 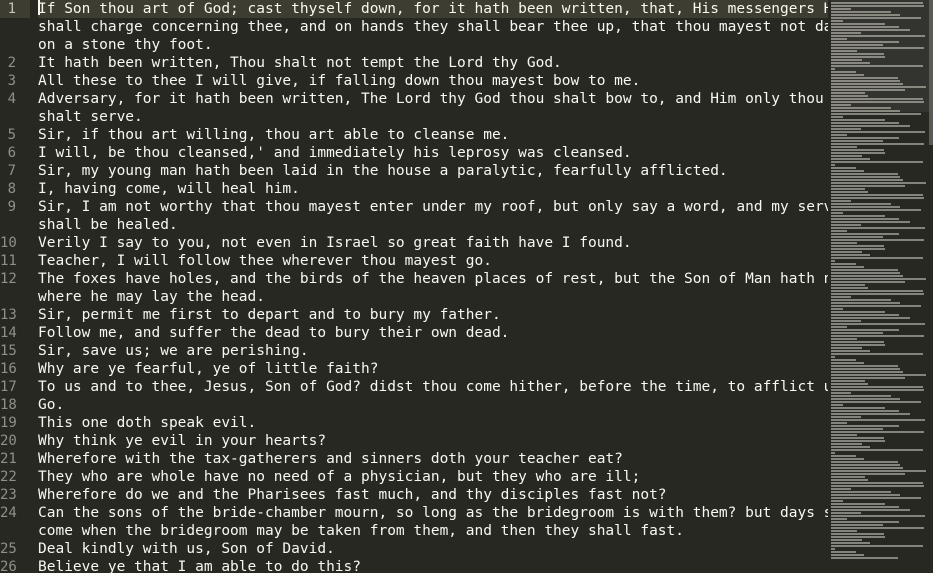 I want to click on line-number: 8, so click(x=11, y=189).